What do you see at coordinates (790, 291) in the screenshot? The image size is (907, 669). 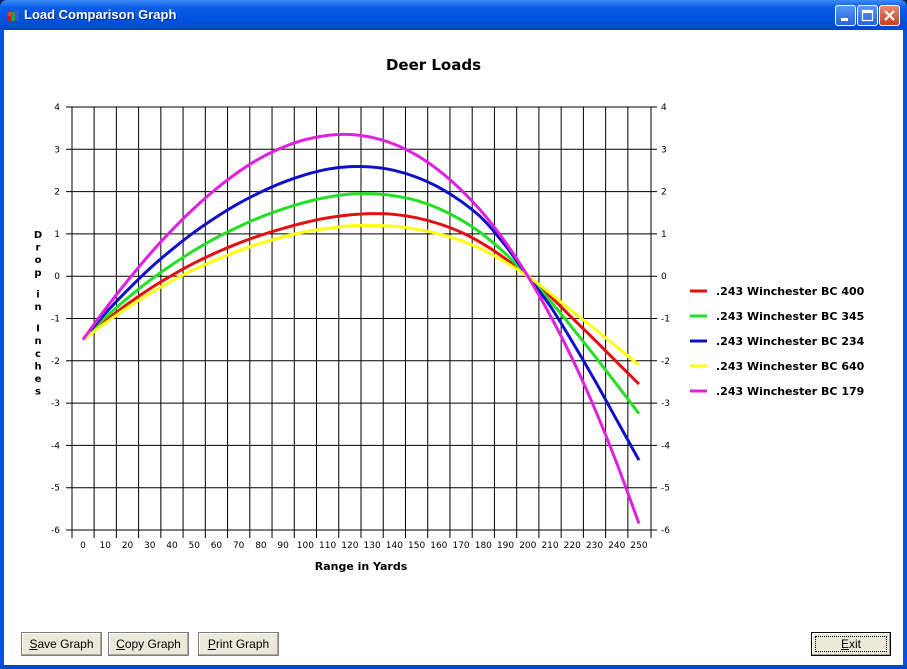 I see `legend-label: .243 Winchester BC 400` at bounding box center [790, 291].